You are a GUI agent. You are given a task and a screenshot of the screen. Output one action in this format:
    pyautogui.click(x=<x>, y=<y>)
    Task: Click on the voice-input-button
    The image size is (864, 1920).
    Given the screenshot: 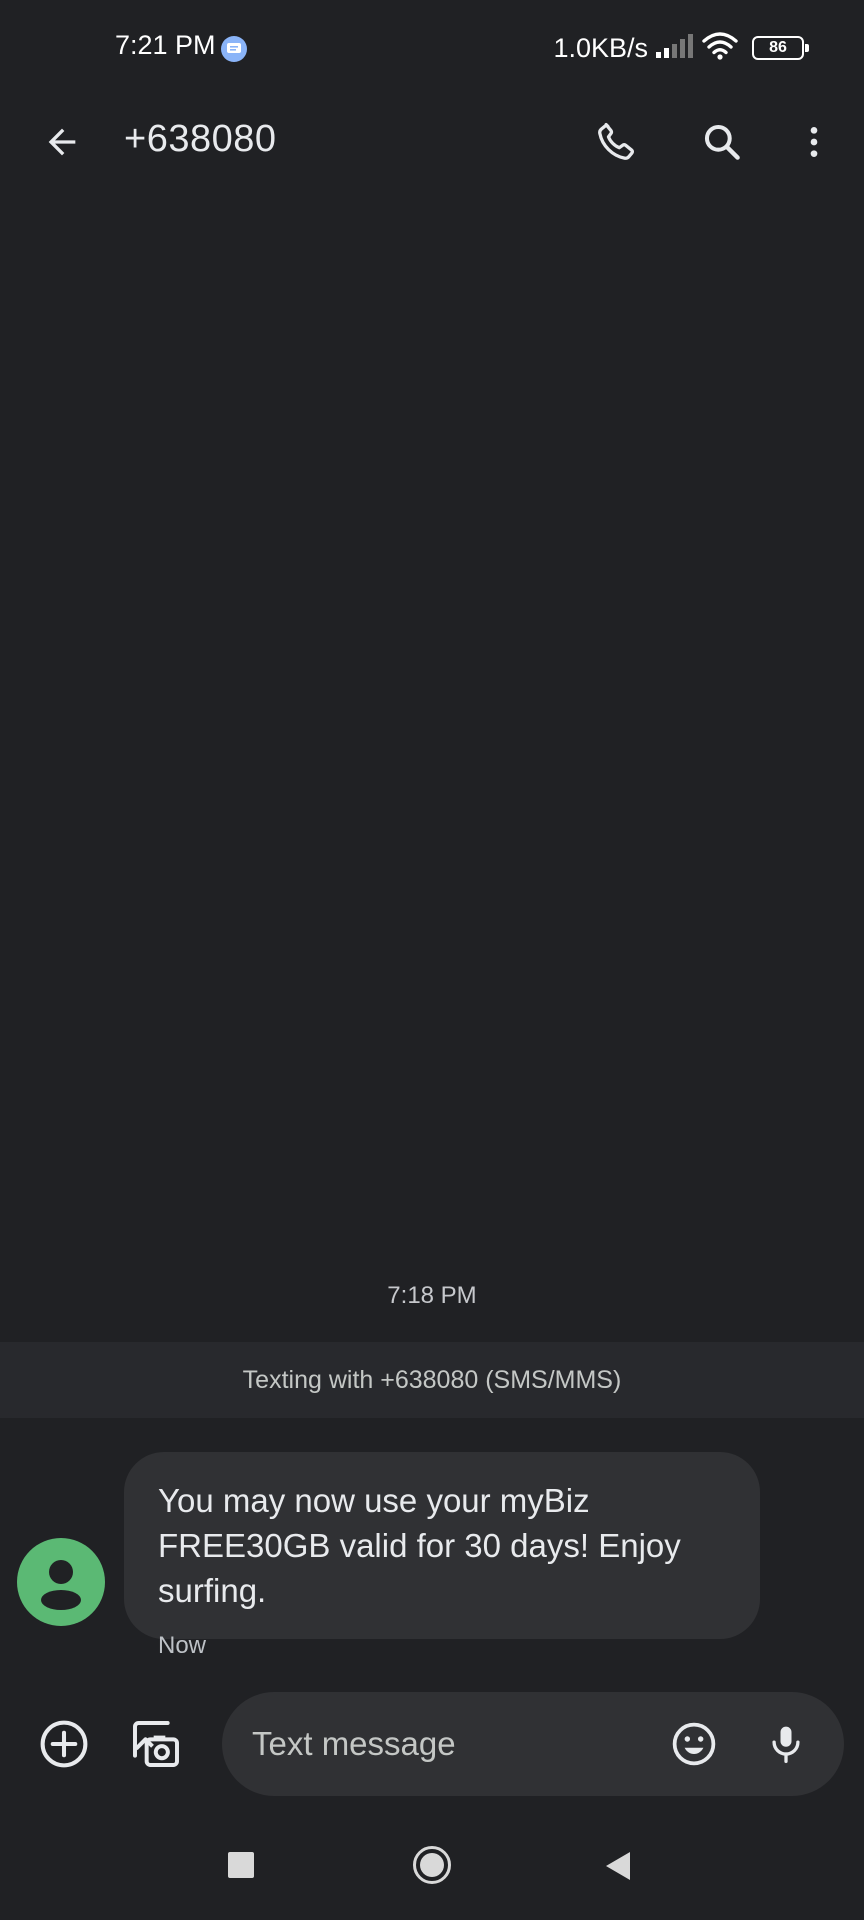 What is the action you would take?
    pyautogui.click(x=786, y=1744)
    